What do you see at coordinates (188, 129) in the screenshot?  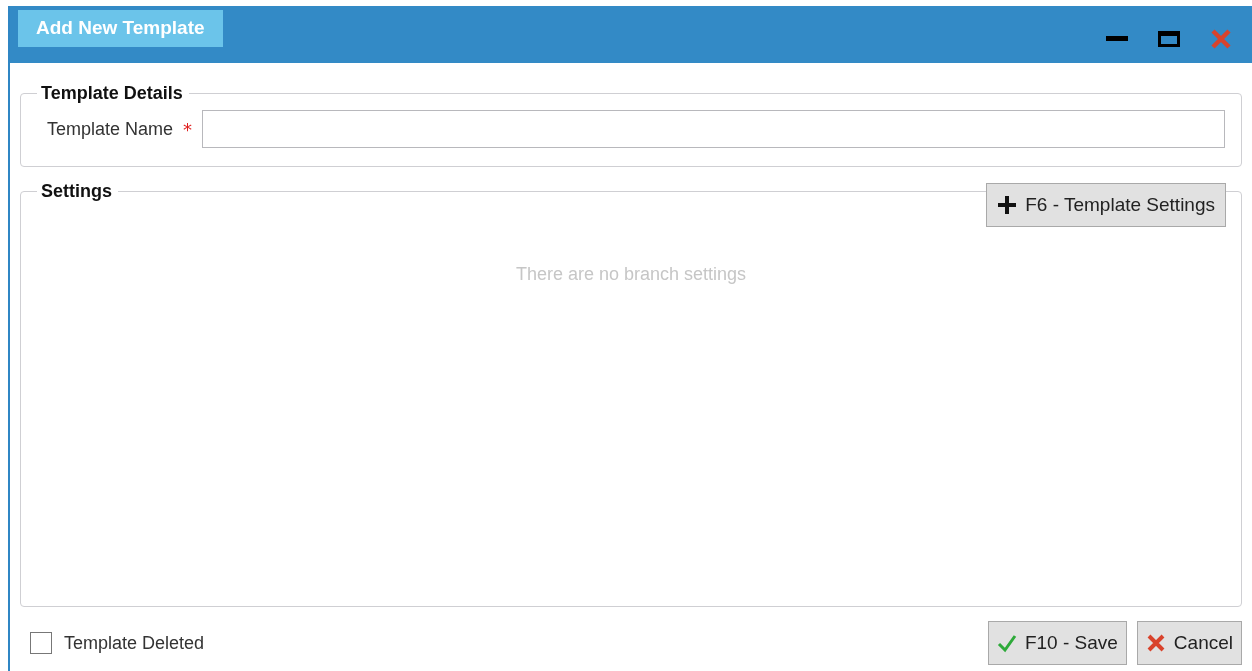 I see `required-mark: *` at bounding box center [188, 129].